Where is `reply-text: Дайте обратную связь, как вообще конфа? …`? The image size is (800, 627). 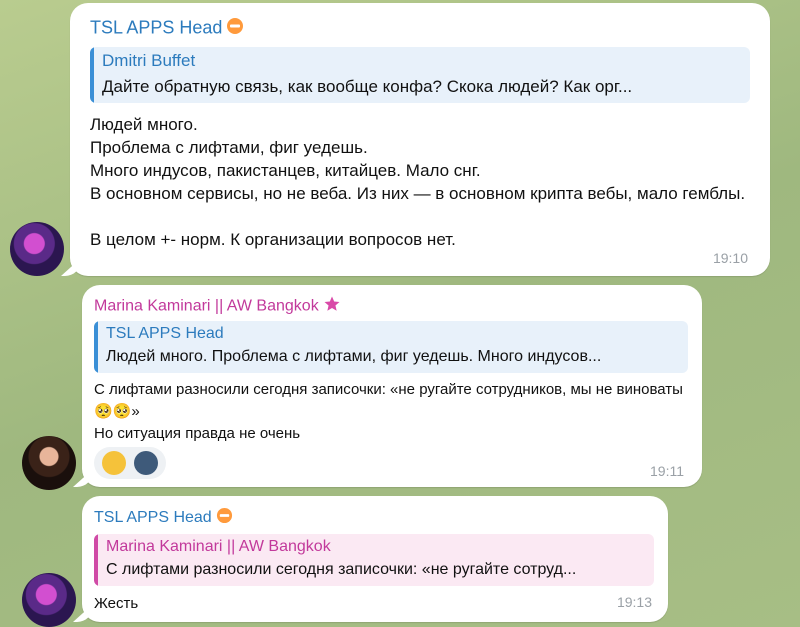
reply-text: Дайте обратную связь, как вообще конфа? … is located at coordinates (367, 86).